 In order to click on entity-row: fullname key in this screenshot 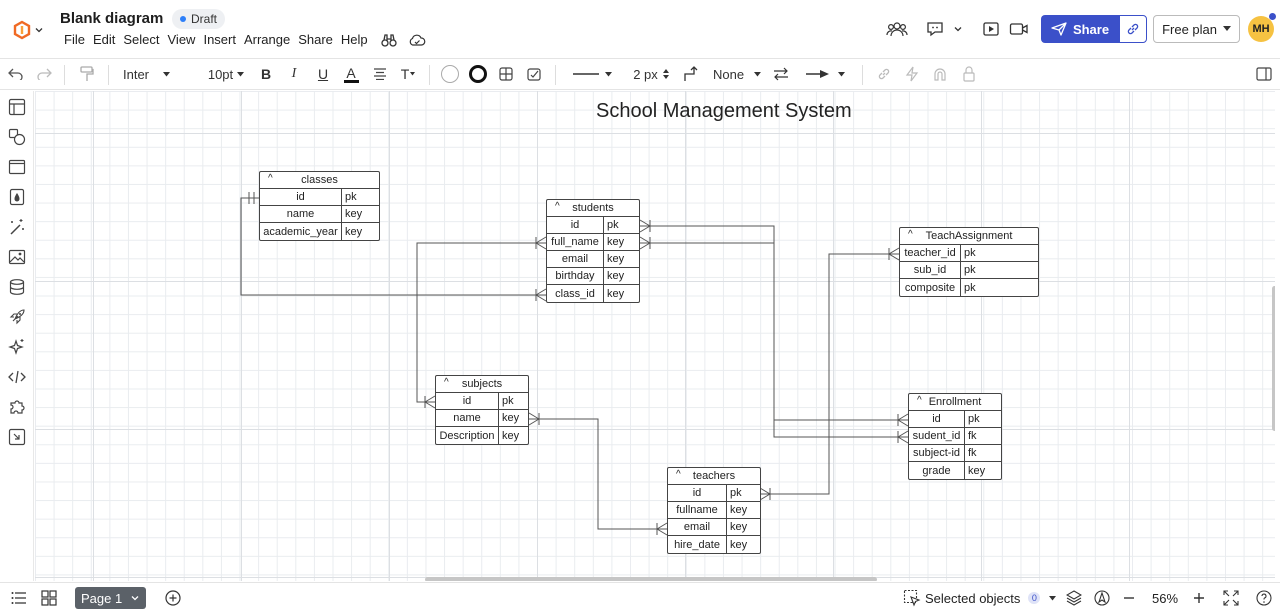, I will do `click(714, 510)`.